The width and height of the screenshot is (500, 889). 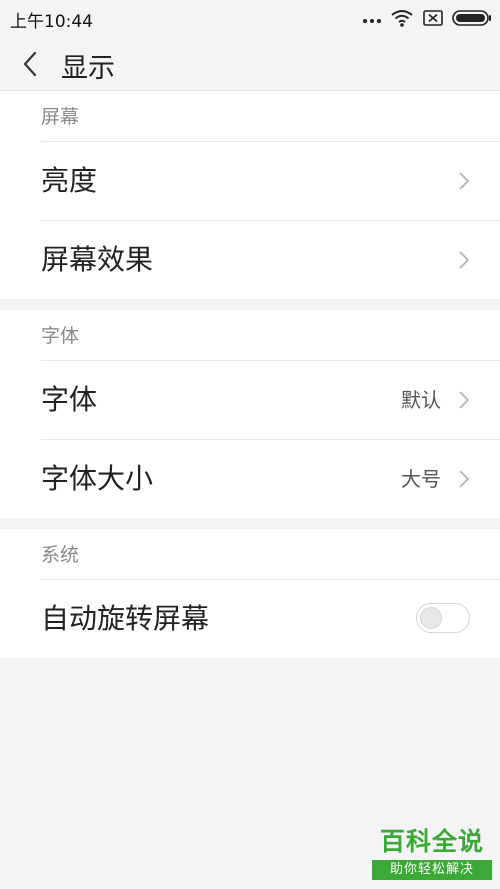 What do you see at coordinates (431, 841) in the screenshot?
I see `watermark-title: 百科全说` at bounding box center [431, 841].